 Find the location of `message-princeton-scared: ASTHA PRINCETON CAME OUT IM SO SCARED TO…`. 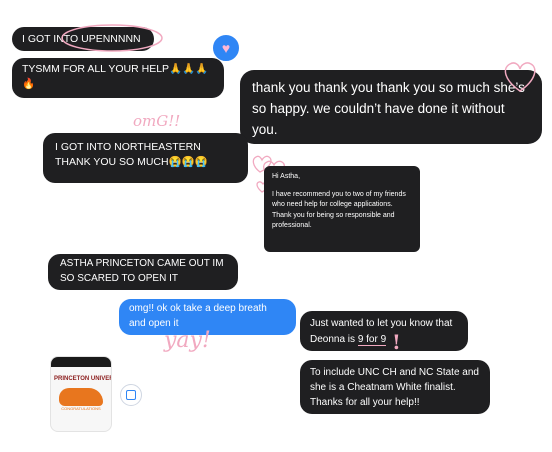

message-princeton-scared: ASTHA PRINCETON CAME OUT IM SO SCARED TO… is located at coordinates (143, 272).